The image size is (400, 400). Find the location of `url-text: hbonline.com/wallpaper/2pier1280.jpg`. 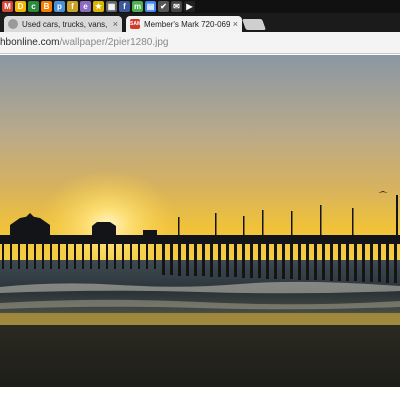

url-text: hbonline.com/wallpaper/2pier1280.jpg is located at coordinates (84, 42).